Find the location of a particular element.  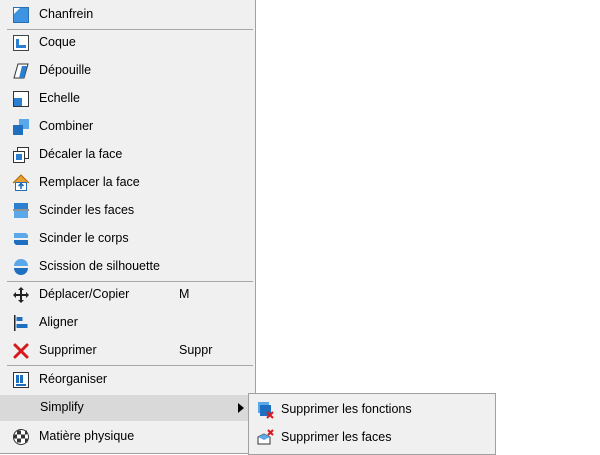

menu-item-label: Simplify is located at coordinates (62, 407).